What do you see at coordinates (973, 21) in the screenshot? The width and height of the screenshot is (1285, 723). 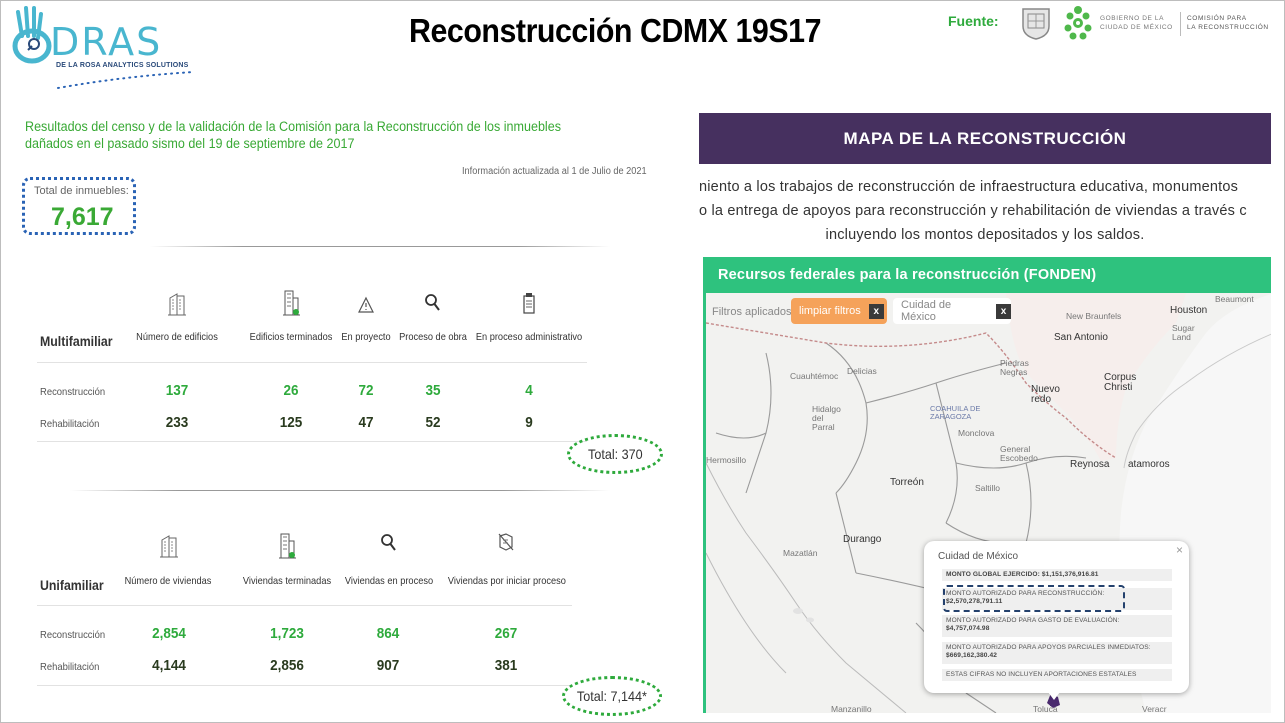 I see `source-label: Fuente:` at bounding box center [973, 21].